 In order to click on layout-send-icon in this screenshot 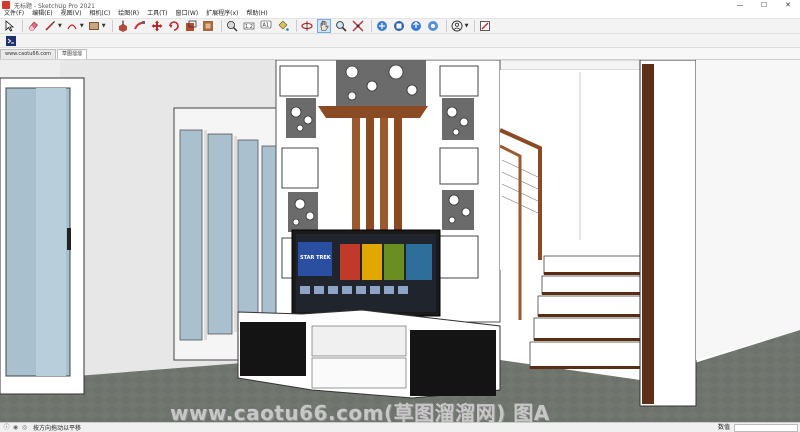, I will do `click(485, 26)`.